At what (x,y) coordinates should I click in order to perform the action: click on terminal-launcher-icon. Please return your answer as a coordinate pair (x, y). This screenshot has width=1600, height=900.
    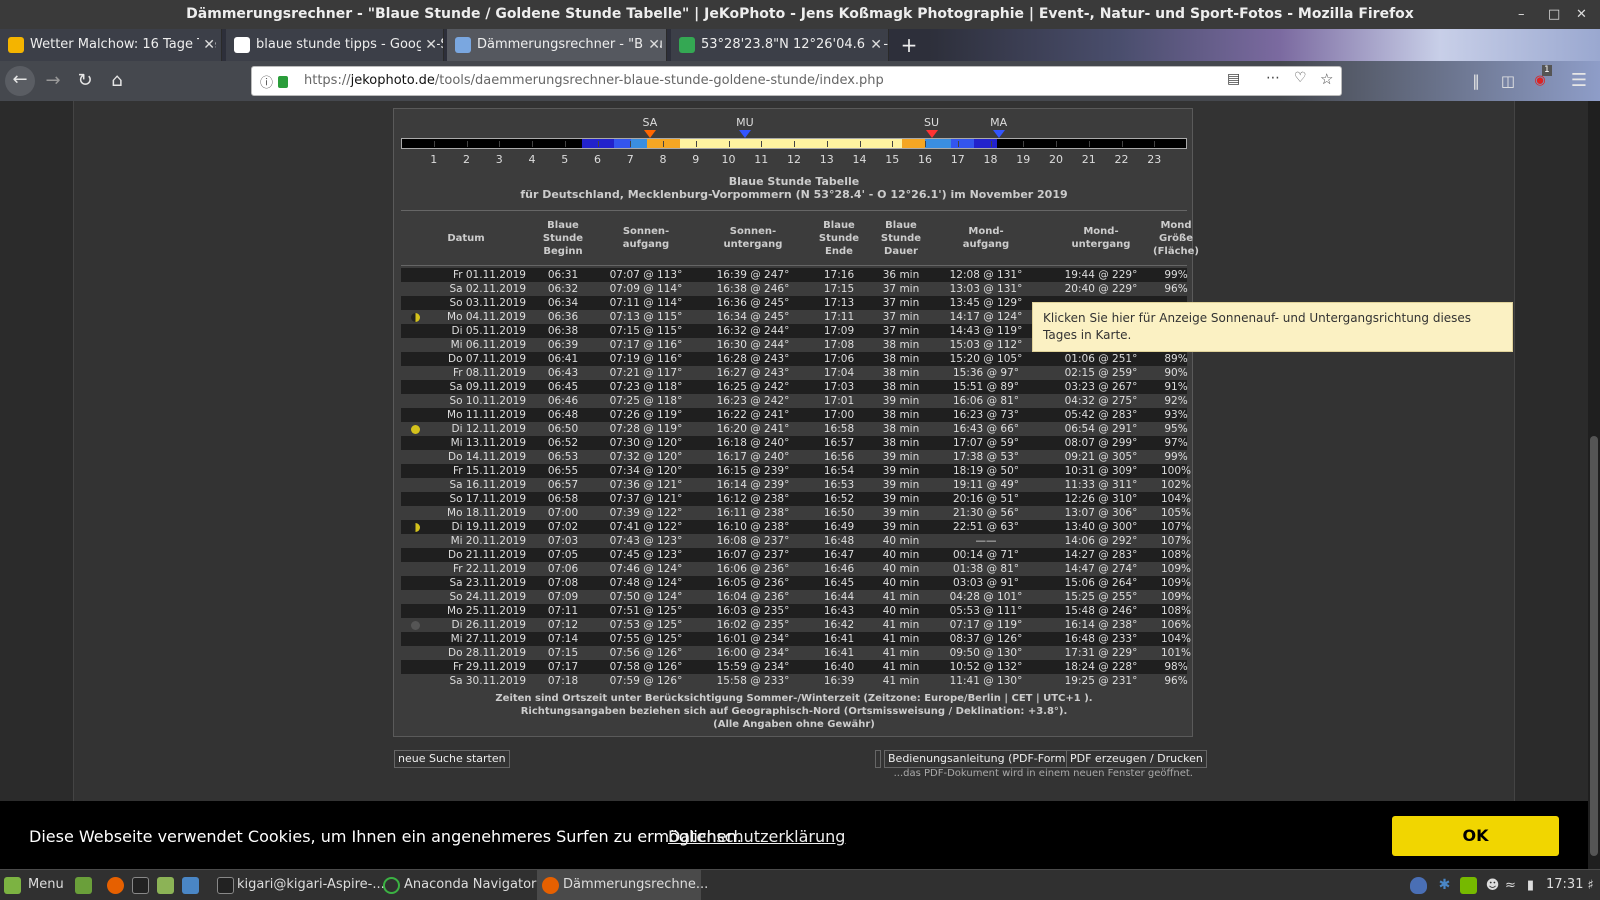
    Looking at the image, I should click on (140, 885).